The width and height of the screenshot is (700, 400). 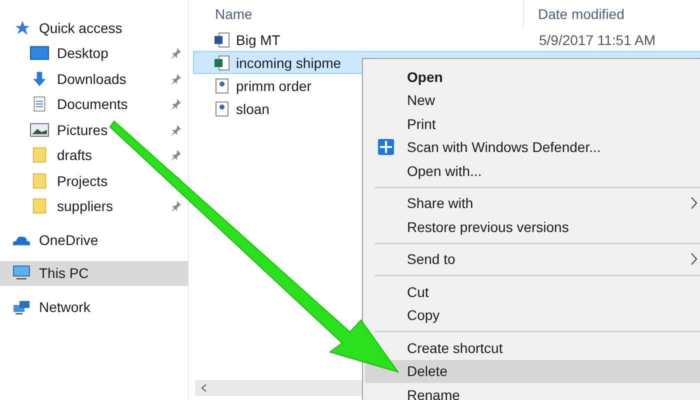 I want to click on nav-label: OneDrive, so click(x=68, y=240).